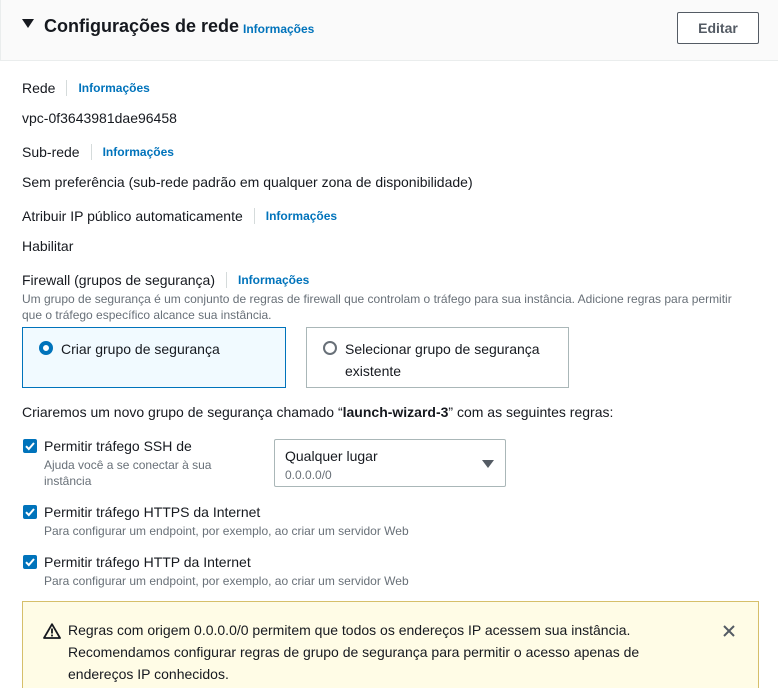 This screenshot has height=688, width=778. What do you see at coordinates (147, 562) in the screenshot?
I see `http-label: Permitir tráfego HTTP da Internet` at bounding box center [147, 562].